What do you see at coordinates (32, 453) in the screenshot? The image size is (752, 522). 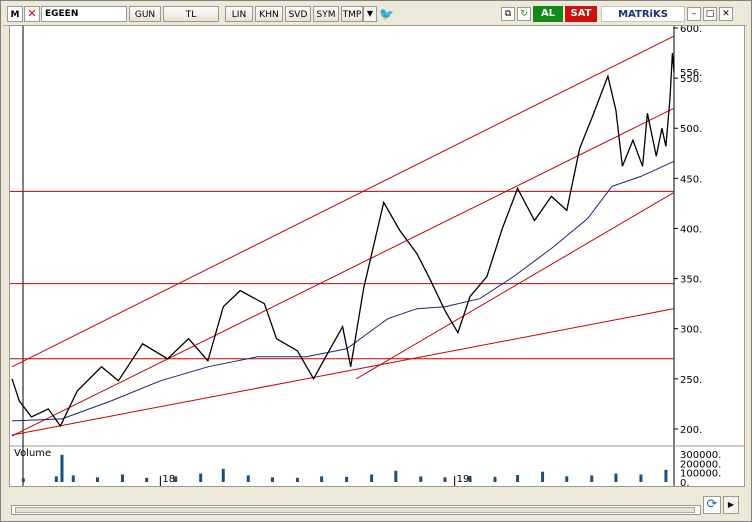 I see `volume-label: Volume` at bounding box center [32, 453].